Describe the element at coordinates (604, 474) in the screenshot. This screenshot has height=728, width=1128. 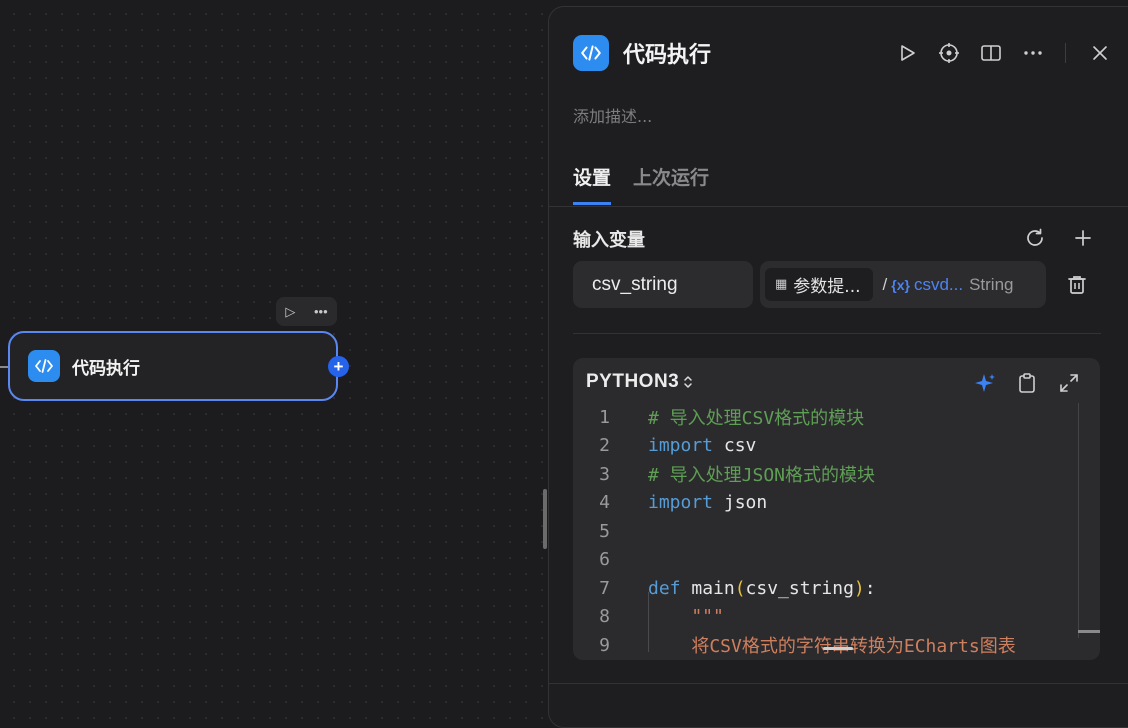
I see `line-number: 3` at that location.